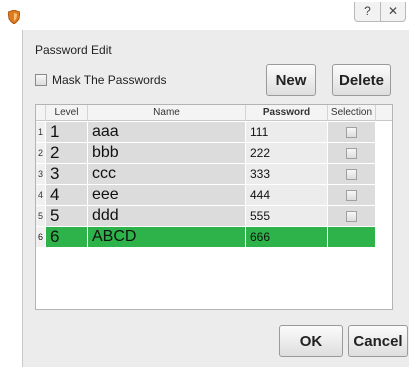 Image resolution: width=409 pixels, height=367 pixels. Describe the element at coordinates (367, 12) in the screenshot. I see `help-icon: ?` at that location.